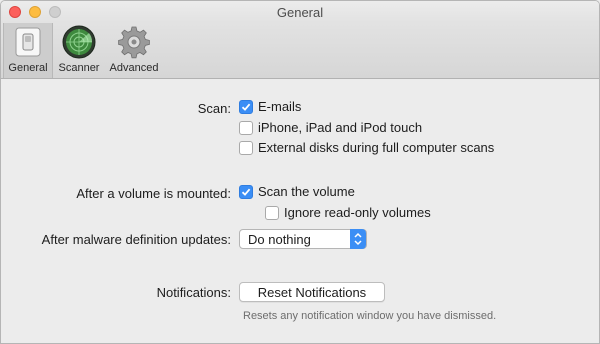 The width and height of the screenshot is (600, 344). I want to click on updates-label: After malware definition updates:, so click(136, 239).